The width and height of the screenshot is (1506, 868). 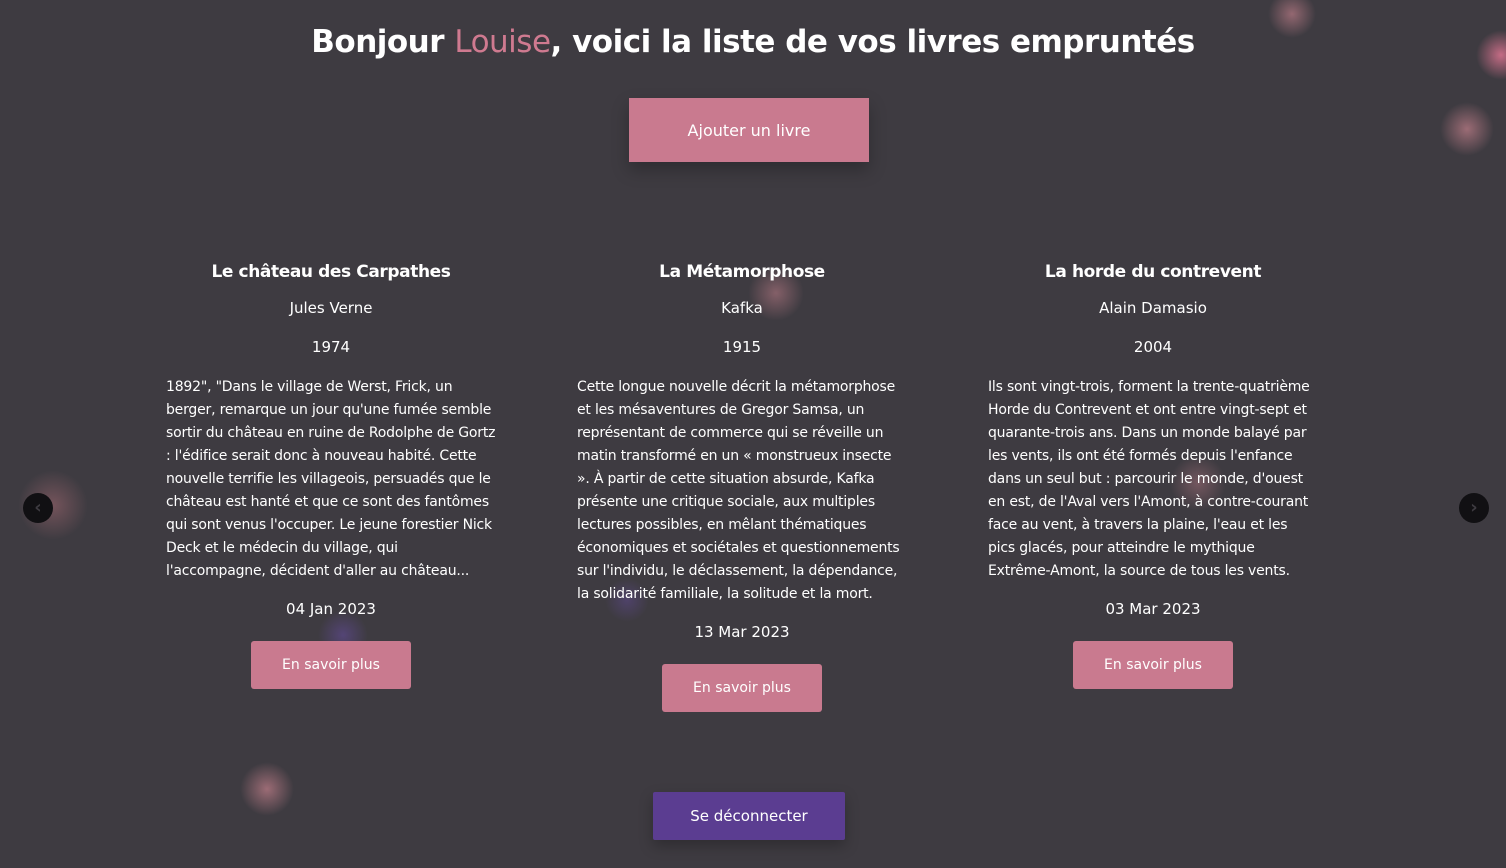 I want to click on user-name: Louise, so click(x=502, y=42).